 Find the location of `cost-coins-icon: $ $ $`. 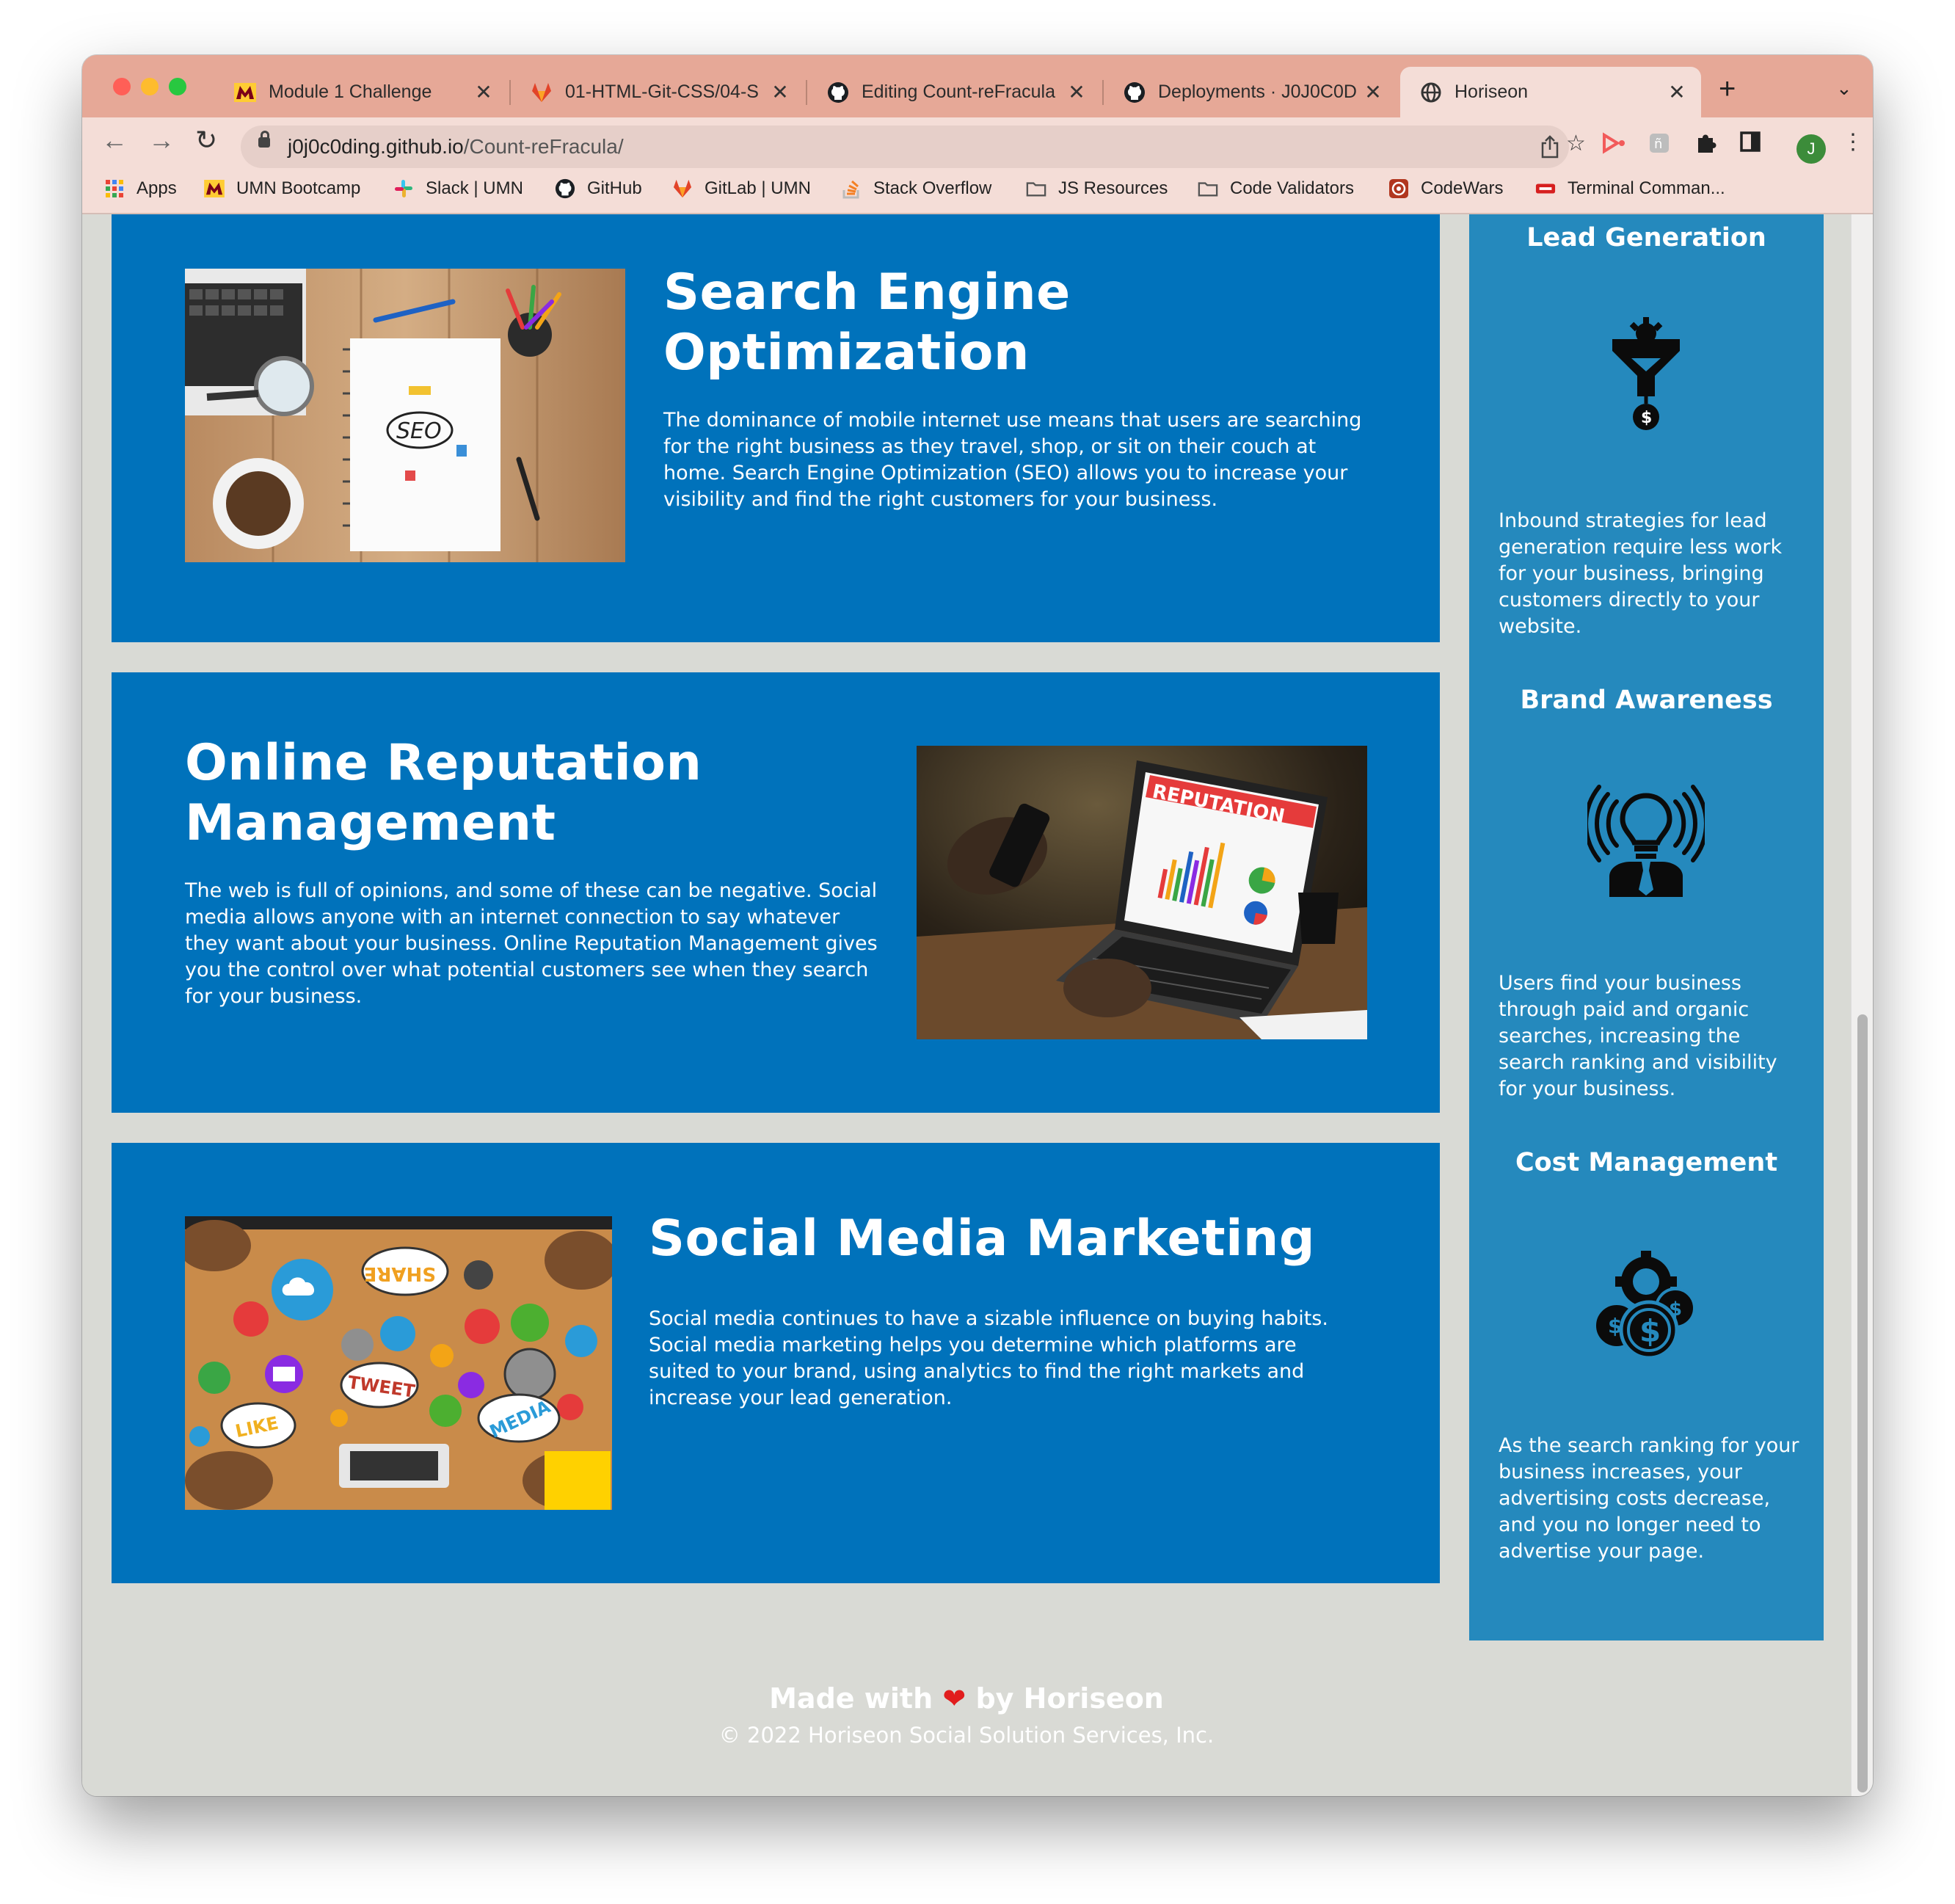

cost-coins-icon: $ $ $ is located at coordinates (1646, 1308).